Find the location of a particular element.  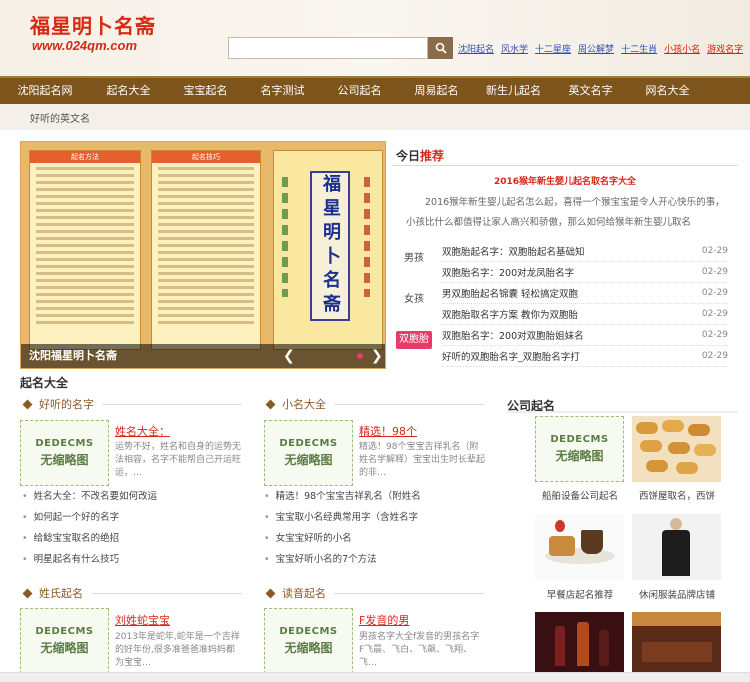

tab-boy: 男孩 is located at coordinates (414, 258).